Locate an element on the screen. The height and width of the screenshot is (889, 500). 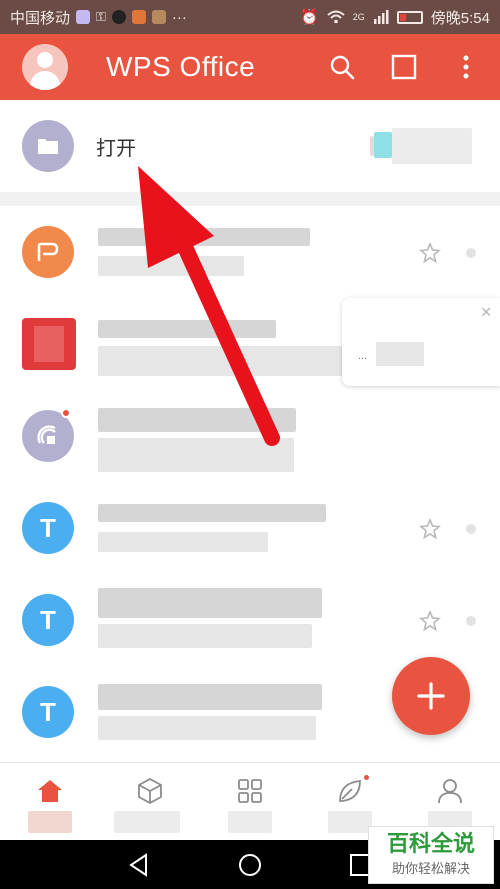
home-circle-icon is located at coordinates (250, 865).